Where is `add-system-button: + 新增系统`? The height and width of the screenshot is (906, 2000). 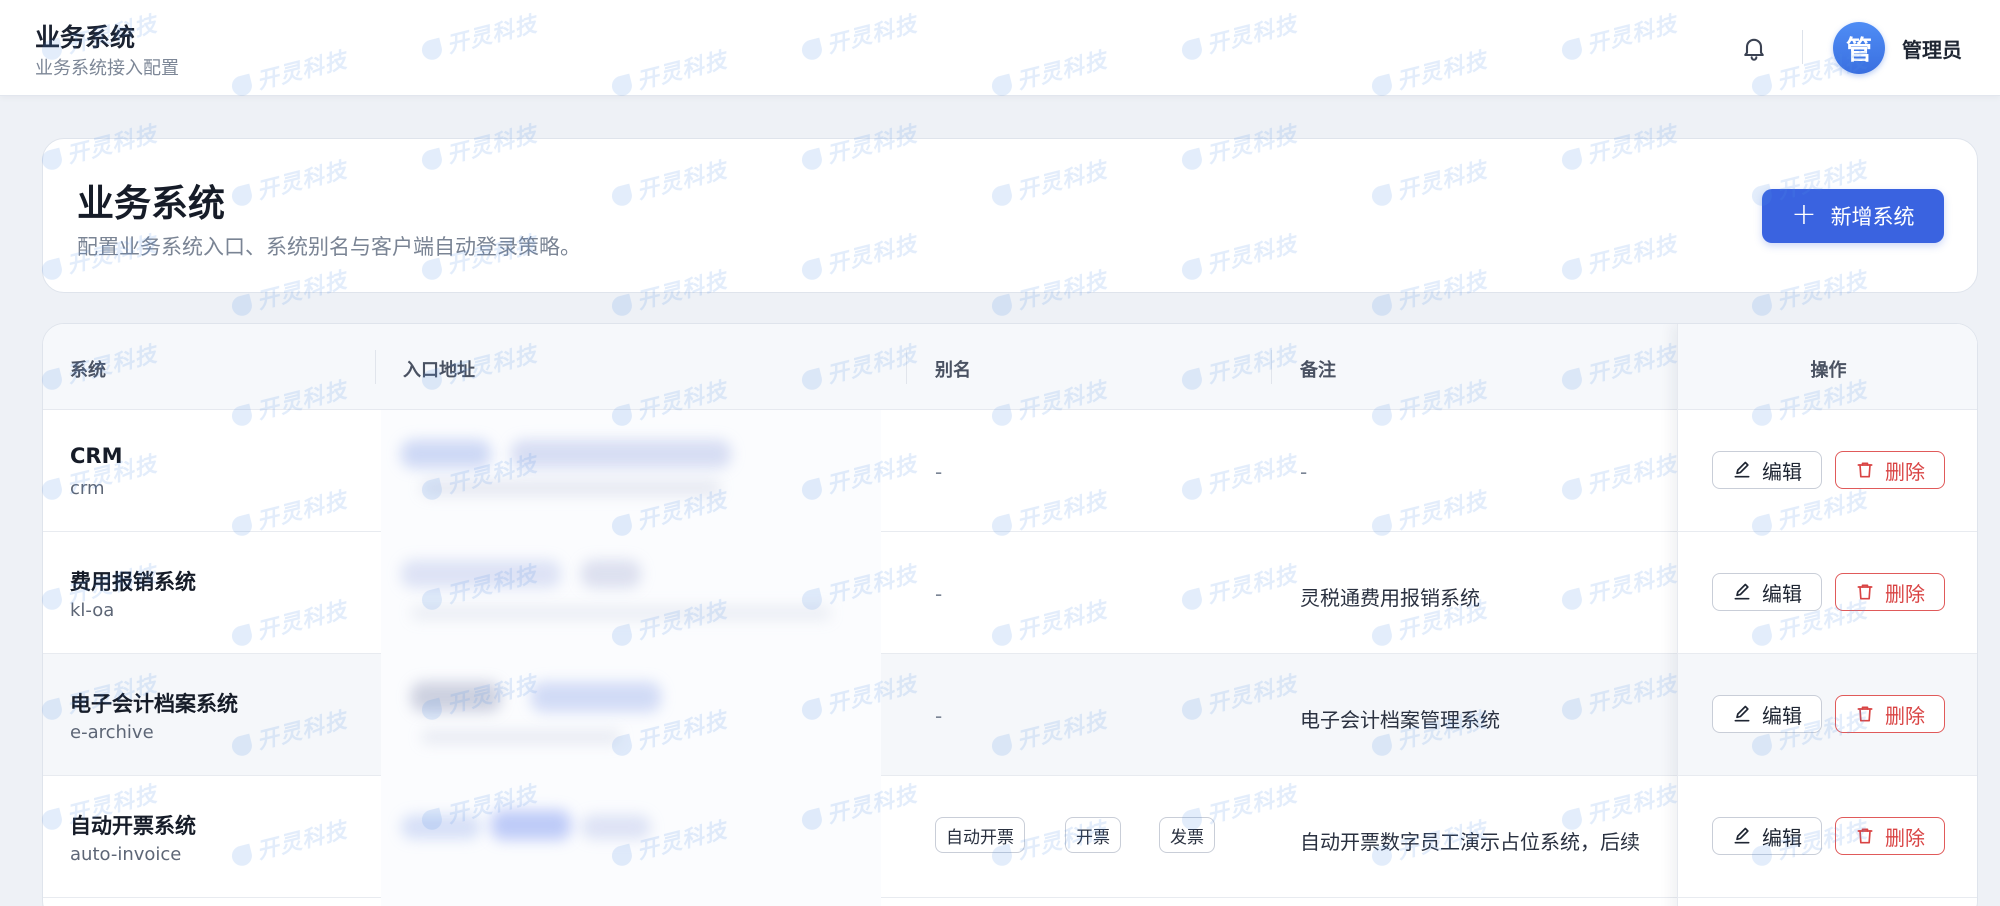
add-system-button: + 新增系统 is located at coordinates (1853, 216).